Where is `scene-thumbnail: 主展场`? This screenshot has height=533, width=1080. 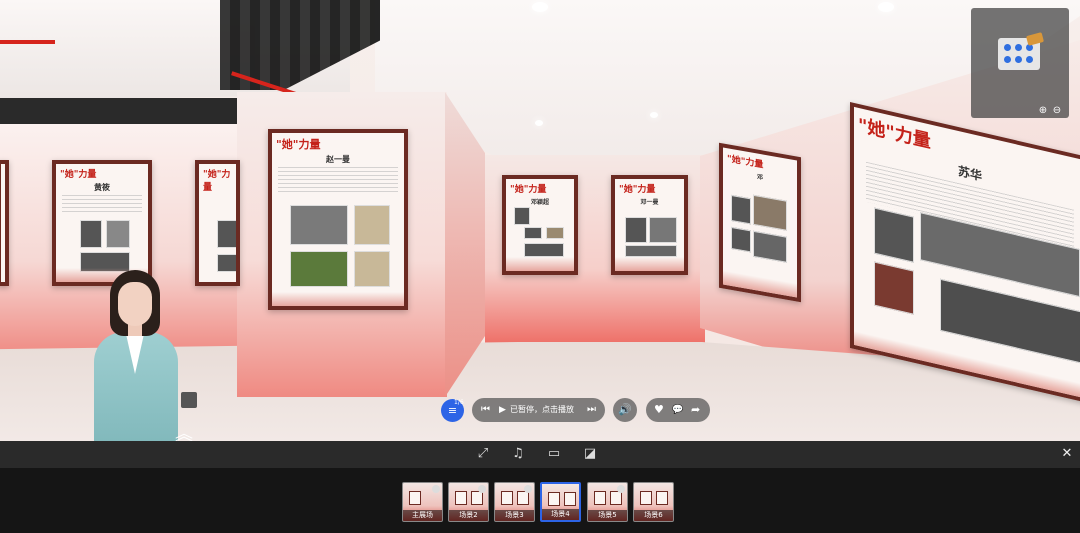 scene-thumbnail: 主展场 is located at coordinates (422, 502).